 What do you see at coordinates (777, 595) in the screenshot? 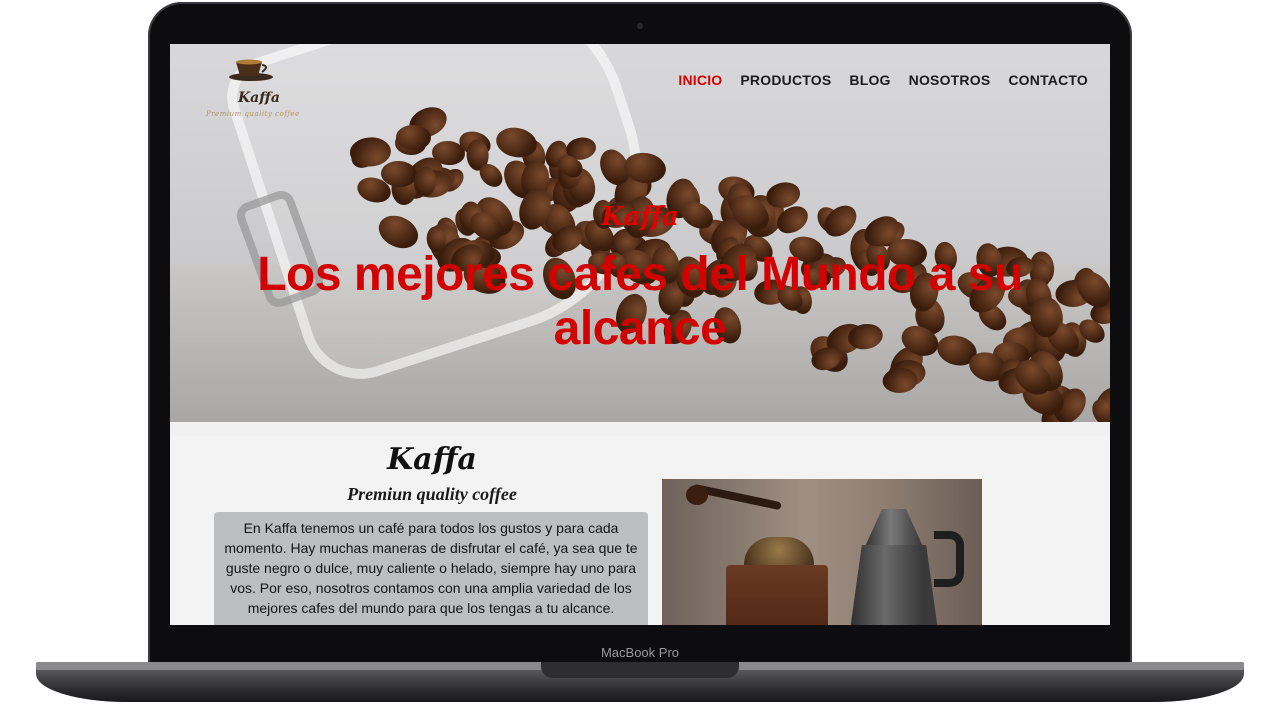
I see `grinder-body-image` at bounding box center [777, 595].